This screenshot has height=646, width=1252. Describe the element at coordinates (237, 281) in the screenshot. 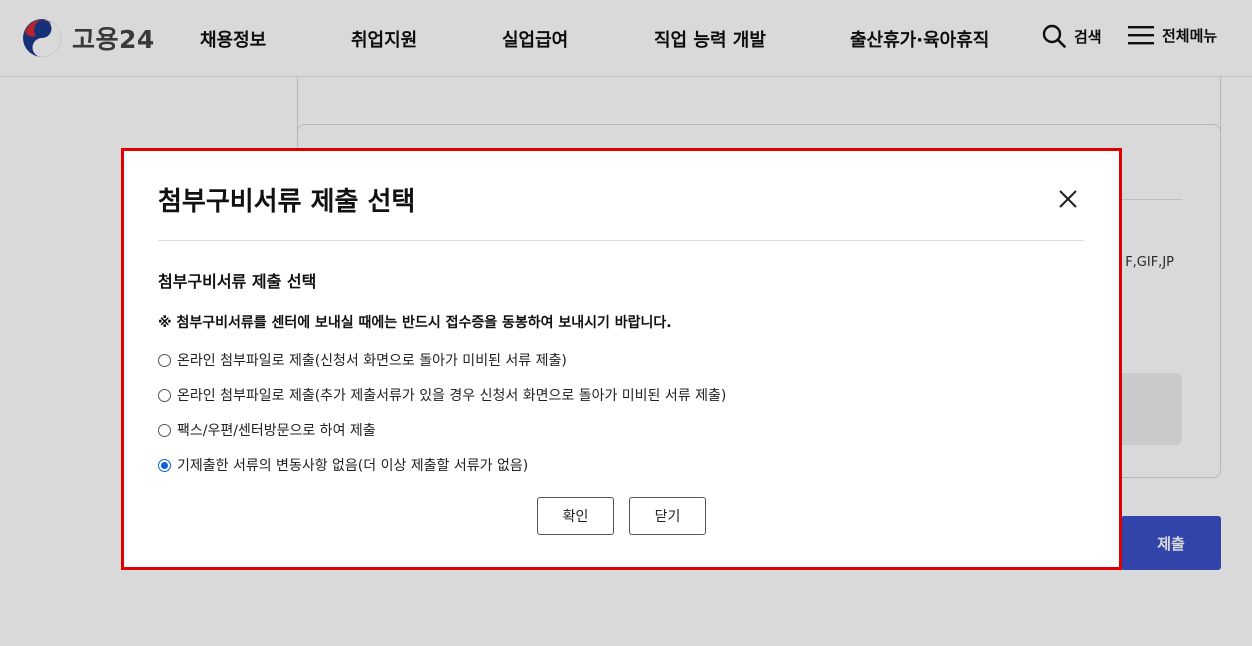

I see `section-title: 첨부구비서류 제출 선택` at that location.